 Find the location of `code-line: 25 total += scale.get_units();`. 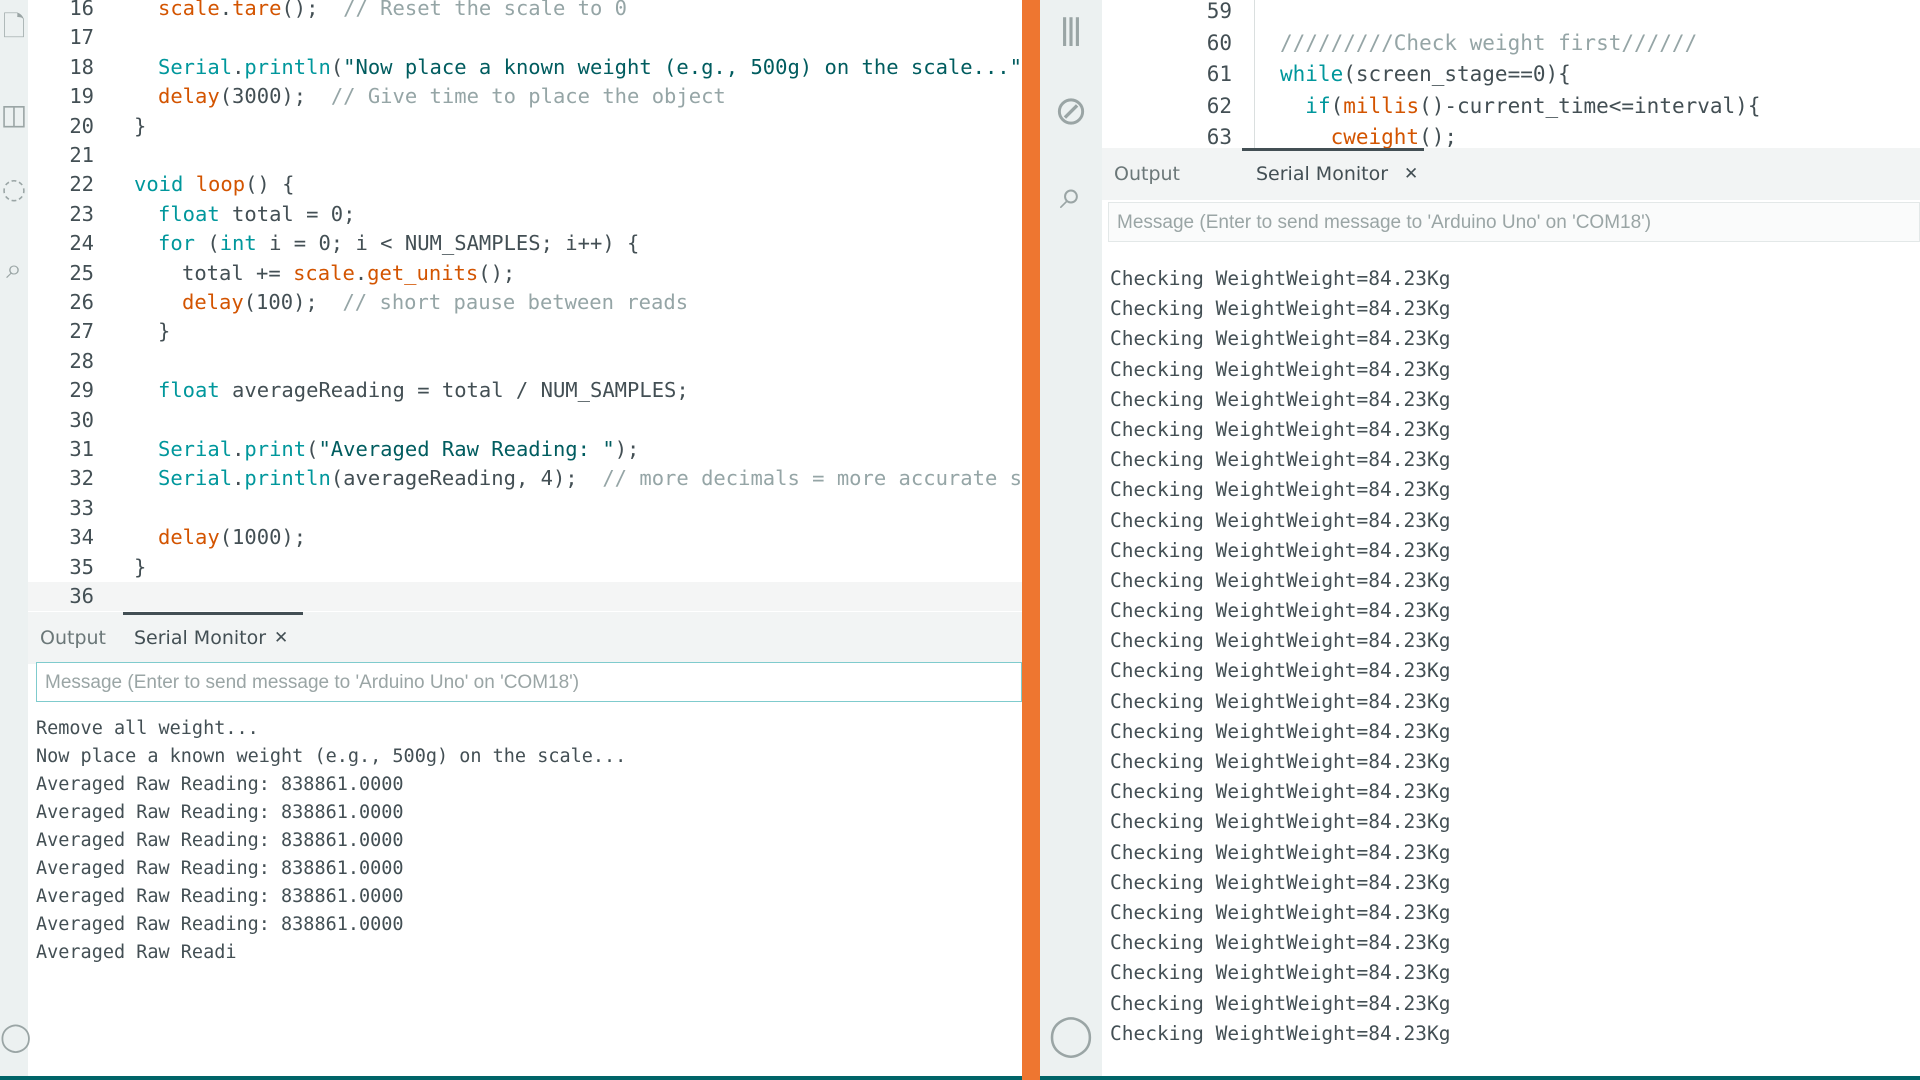

code-line: 25 total += scale.get_units(); is located at coordinates (525, 273).